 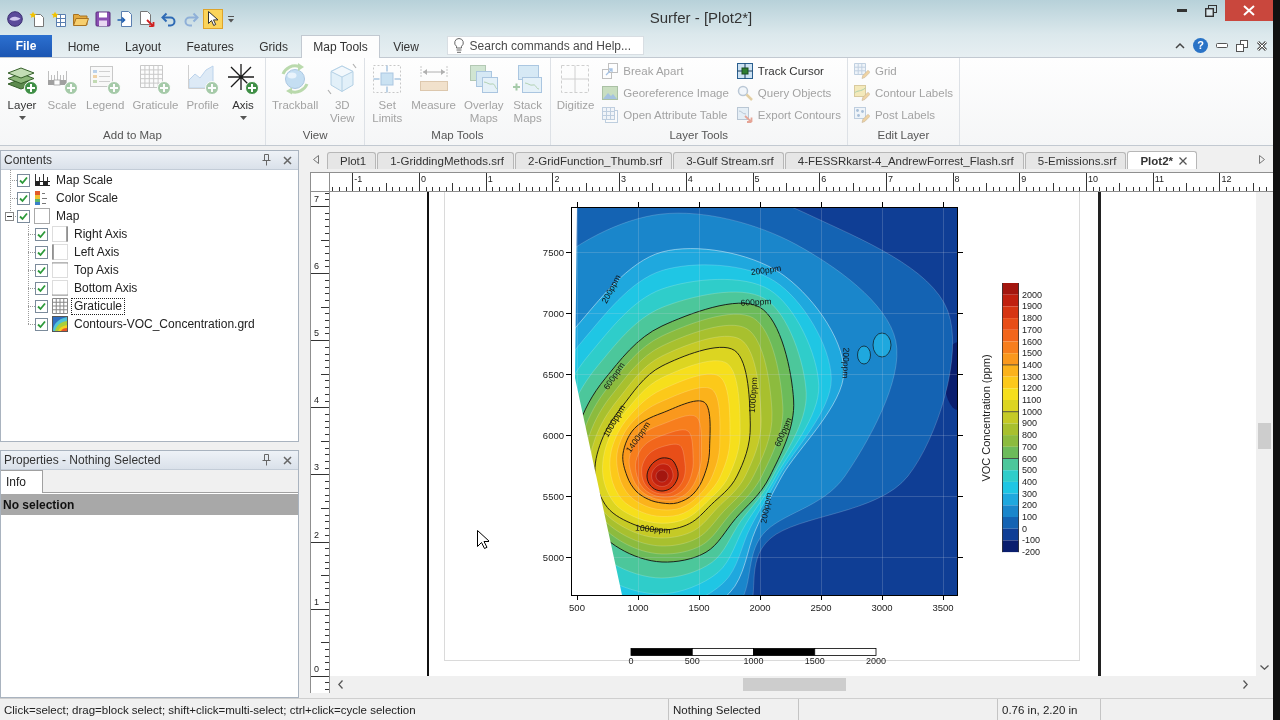 What do you see at coordinates (610, 93) in the screenshot?
I see `image-icon` at bounding box center [610, 93].